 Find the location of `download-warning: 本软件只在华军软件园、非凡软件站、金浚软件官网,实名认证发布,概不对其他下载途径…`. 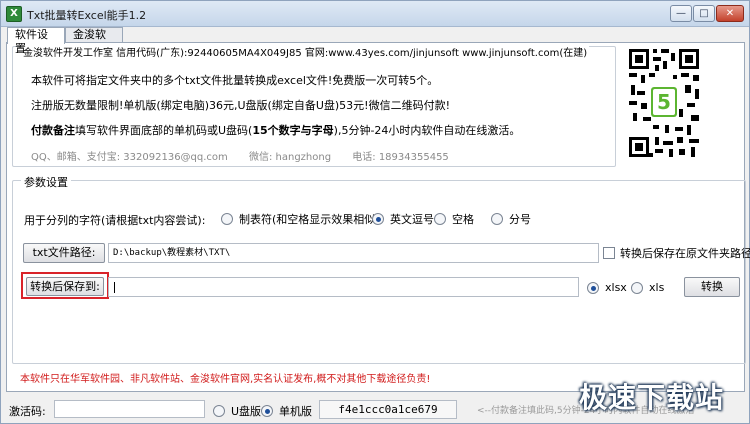

download-warning: 本软件只在华军软件园、非凡软件站、金浚软件官网,实名认证发布,概不对其他下载途径… is located at coordinates (225, 379).